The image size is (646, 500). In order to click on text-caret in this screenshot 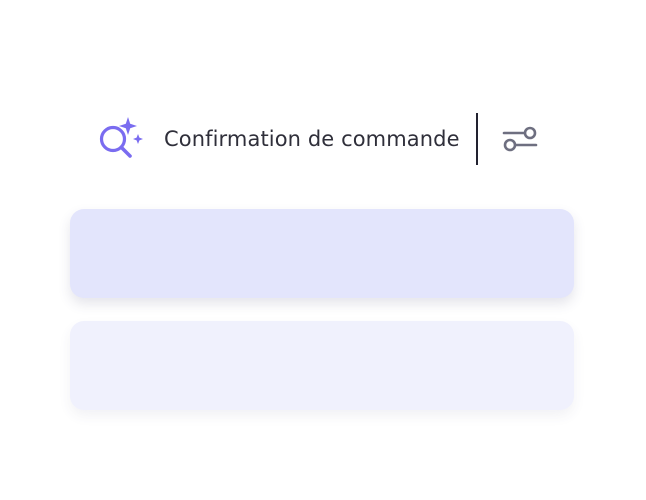, I will do `click(476, 139)`.